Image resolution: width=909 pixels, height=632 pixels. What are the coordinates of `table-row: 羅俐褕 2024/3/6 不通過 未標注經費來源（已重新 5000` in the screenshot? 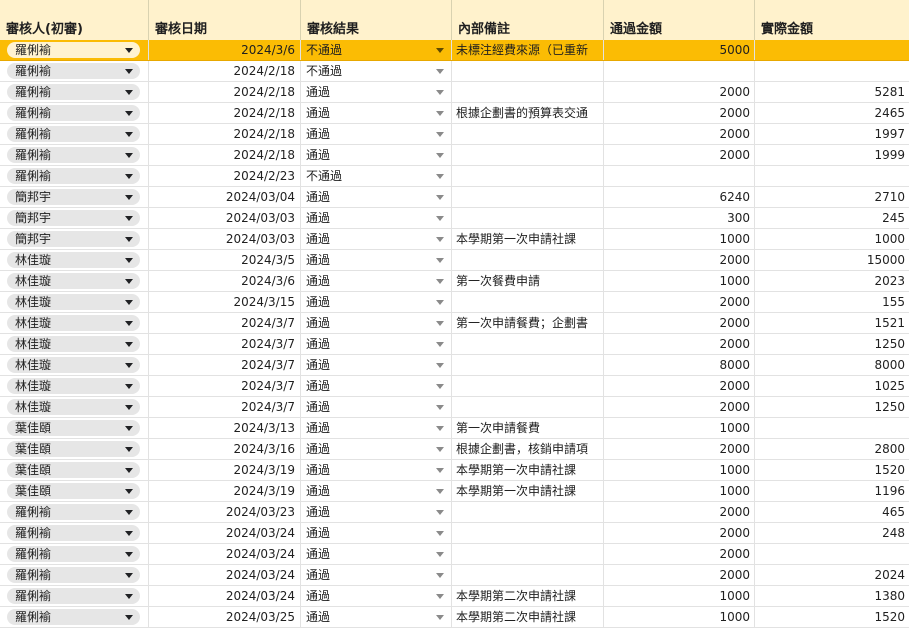 It's located at (454, 50).